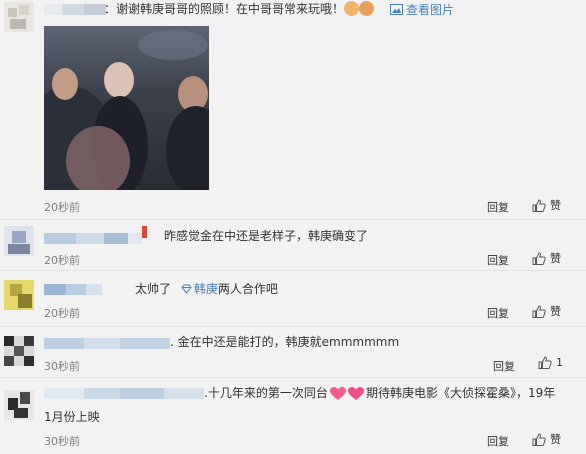 The height and width of the screenshot is (454, 586). Describe the element at coordinates (293, 298) in the screenshot. I see `comment-3: 太帅了 韩庚两人合作吧 20秒前 回复 赞` at that location.